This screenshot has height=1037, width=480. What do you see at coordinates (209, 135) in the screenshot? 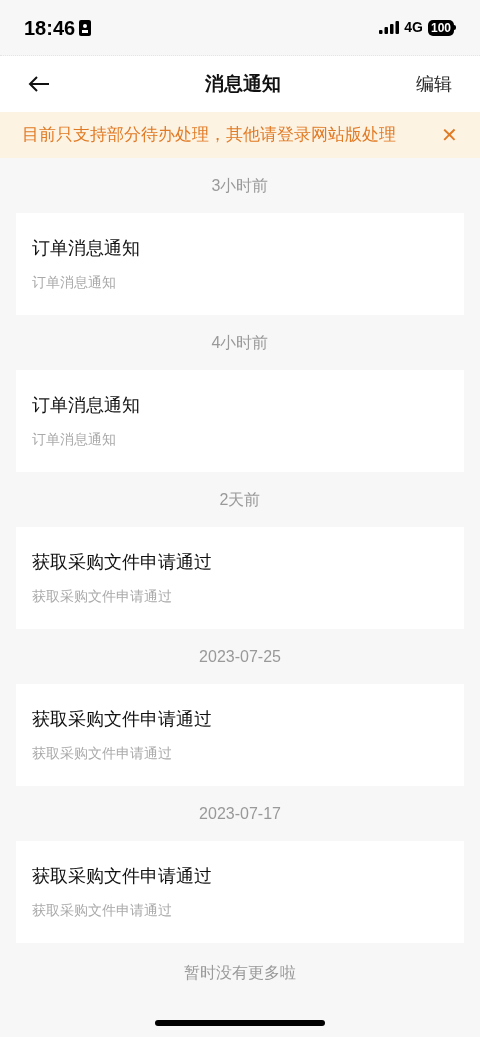
I see `notice-text: 目前只支持部分待办处理，其他请登录网站版处理` at bounding box center [209, 135].